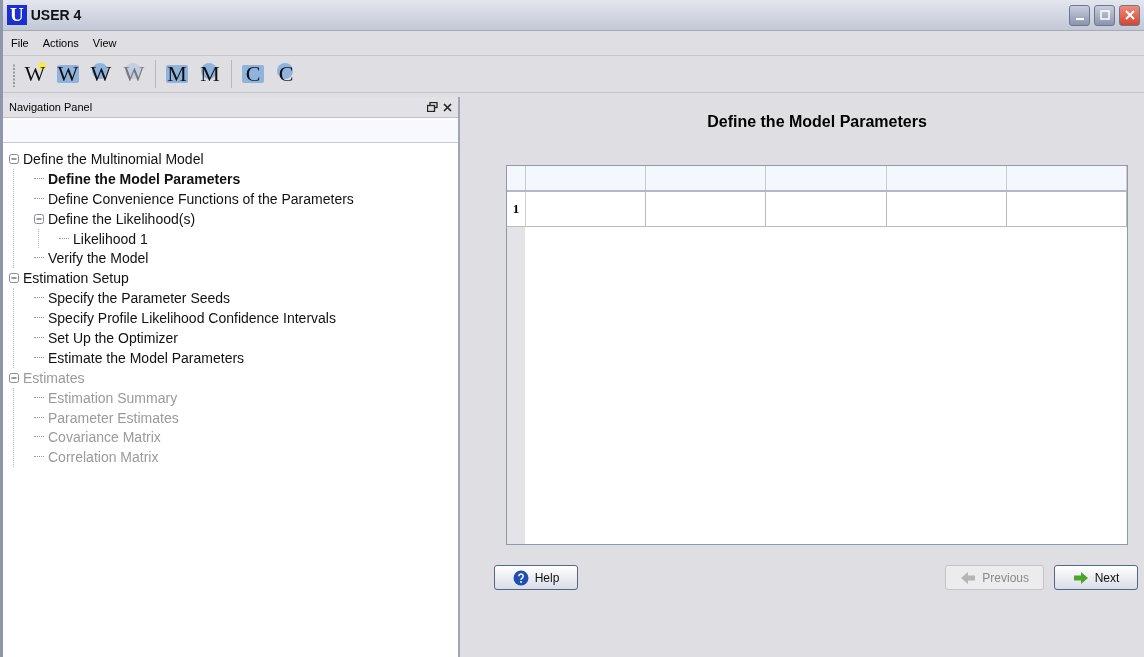 The height and width of the screenshot is (657, 1144). What do you see at coordinates (1096, 577) in the screenshot?
I see `next-button: Next` at bounding box center [1096, 577].